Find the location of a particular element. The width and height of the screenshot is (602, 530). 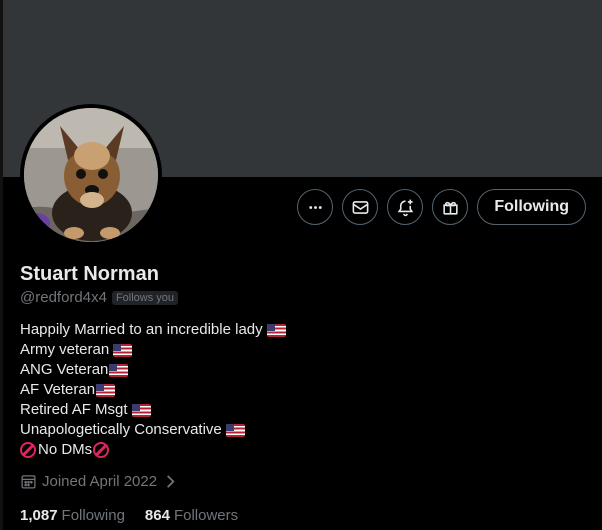

bio-line: Retired AF Msgt is located at coordinates (153, 410).